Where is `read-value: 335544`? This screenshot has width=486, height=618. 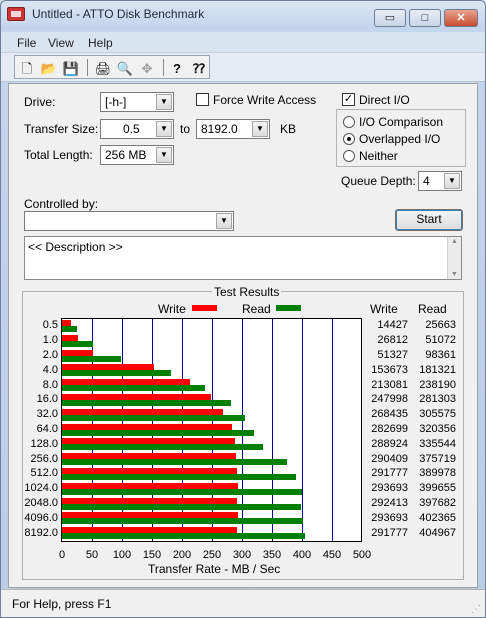
read-value: 335544 is located at coordinates (437, 444).